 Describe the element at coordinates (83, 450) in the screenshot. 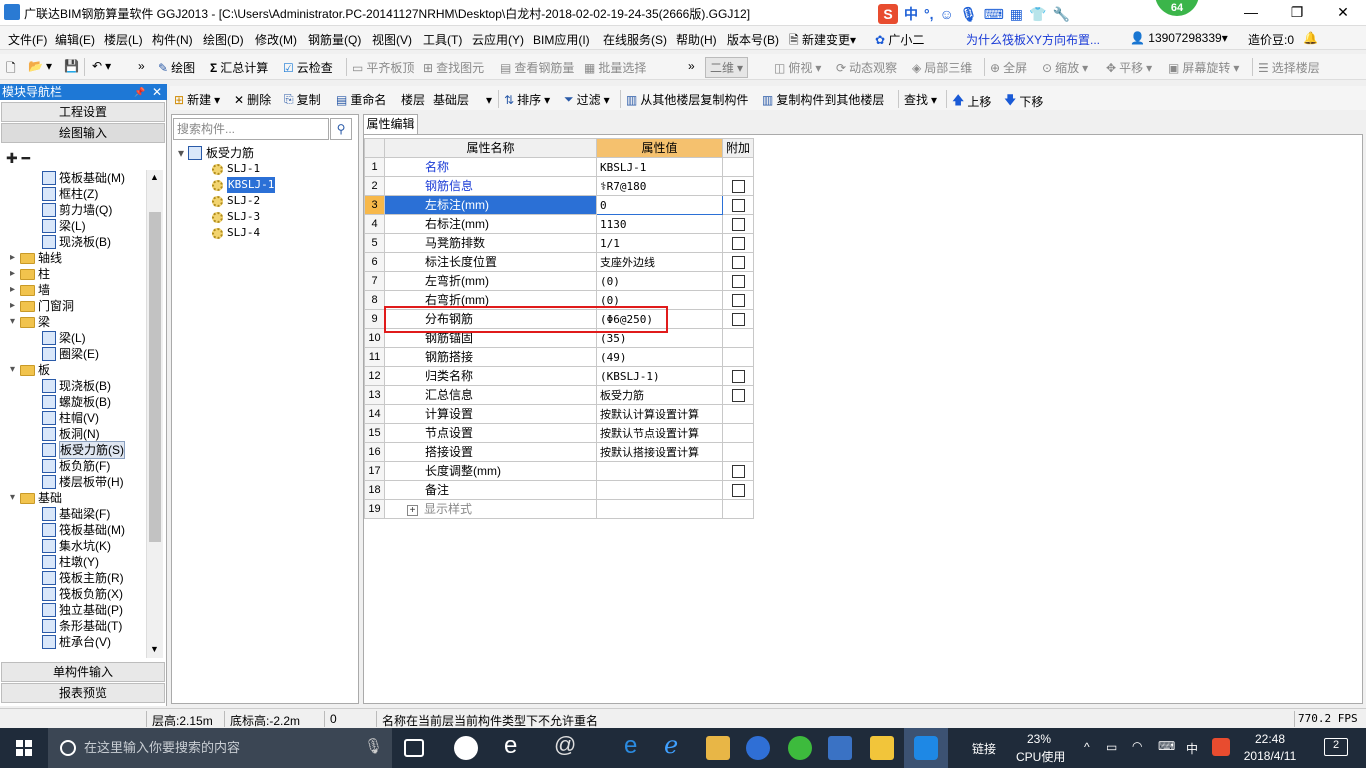

I see `nav-tree-item: 板受力筋(S)` at that location.